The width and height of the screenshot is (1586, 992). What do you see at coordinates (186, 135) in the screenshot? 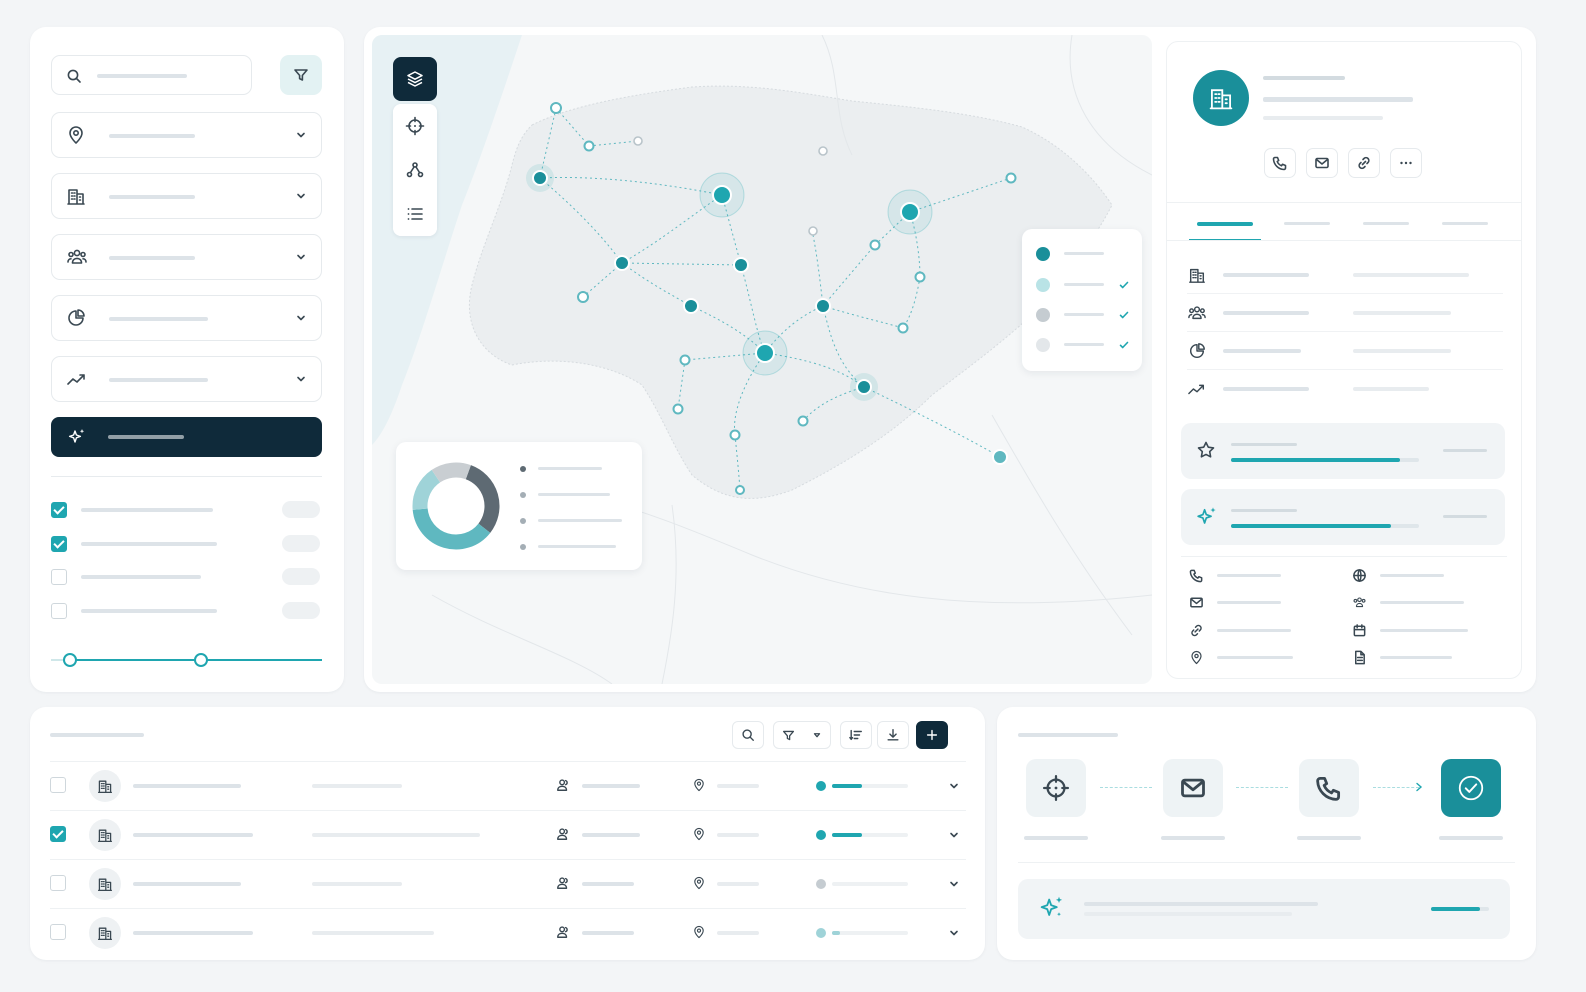
I see `location-dropdown` at bounding box center [186, 135].